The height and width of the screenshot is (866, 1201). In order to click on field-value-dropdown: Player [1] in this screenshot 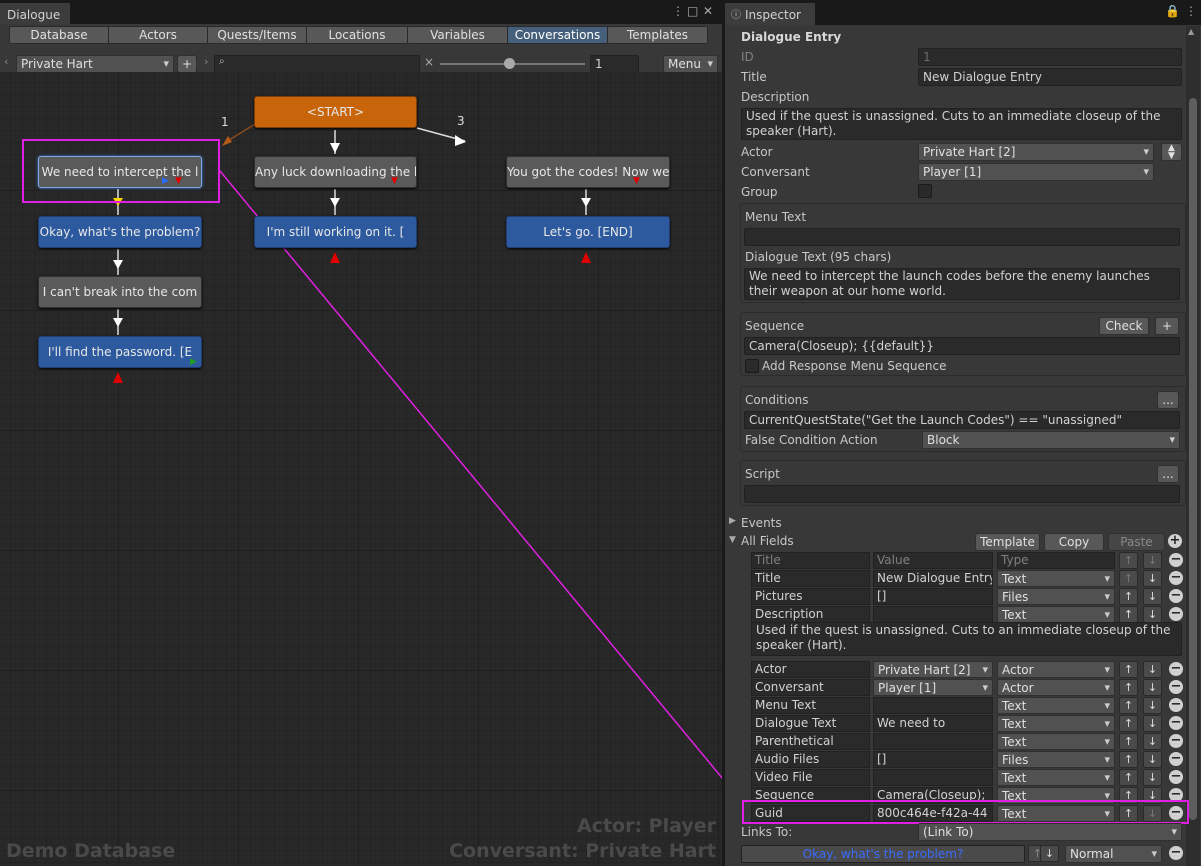, I will do `click(933, 687)`.